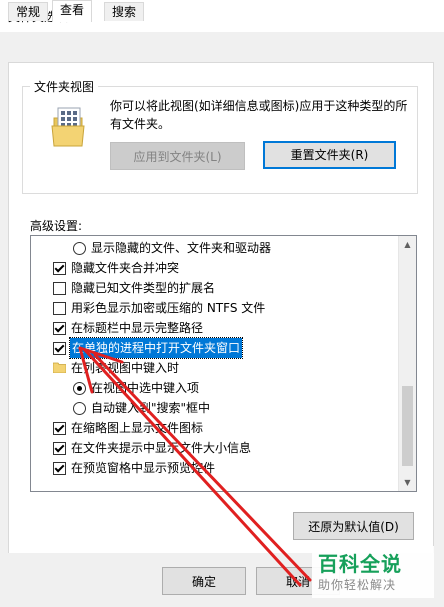 The width and height of the screenshot is (444, 607). I want to click on vertical-scrollbar: ▲ ▼, so click(407, 363).